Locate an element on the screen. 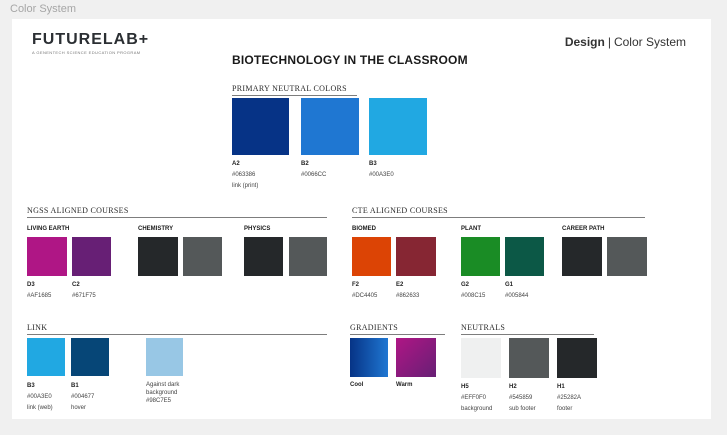  code-b3-primary: B3 is located at coordinates (373, 164).